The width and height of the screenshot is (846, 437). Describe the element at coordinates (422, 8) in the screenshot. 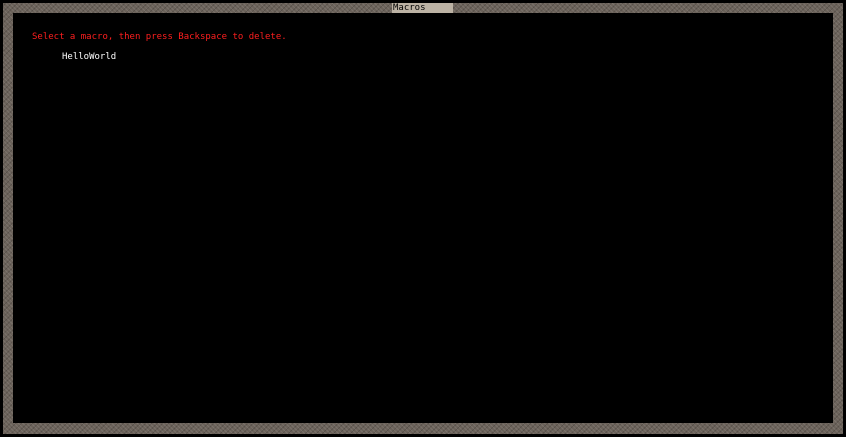

I see `window-title: Macros` at that location.